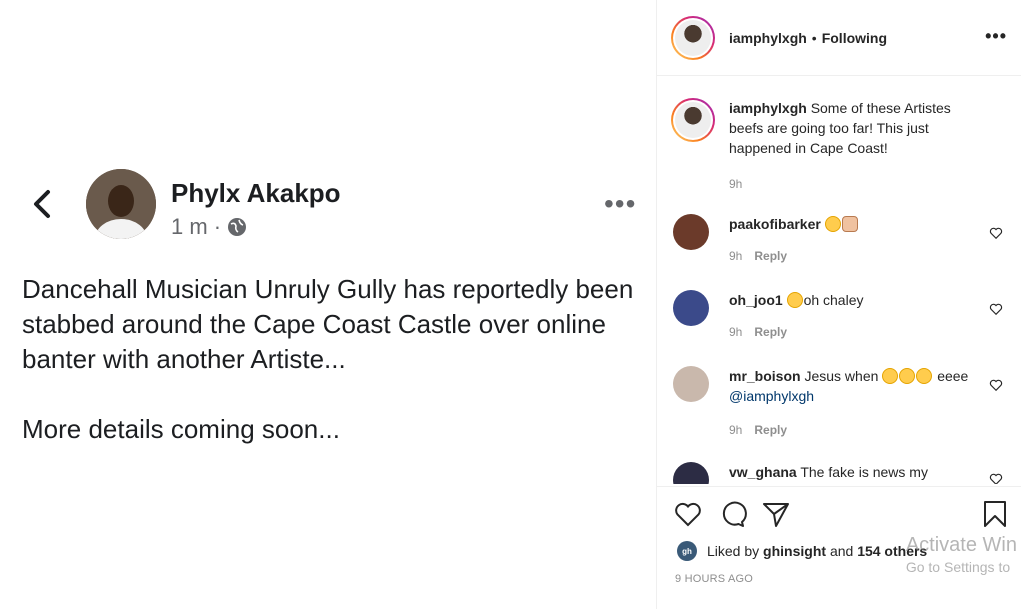 The image size is (1021, 609). What do you see at coordinates (763, 472) in the screenshot?
I see `comment-username: vw_ghana` at bounding box center [763, 472].